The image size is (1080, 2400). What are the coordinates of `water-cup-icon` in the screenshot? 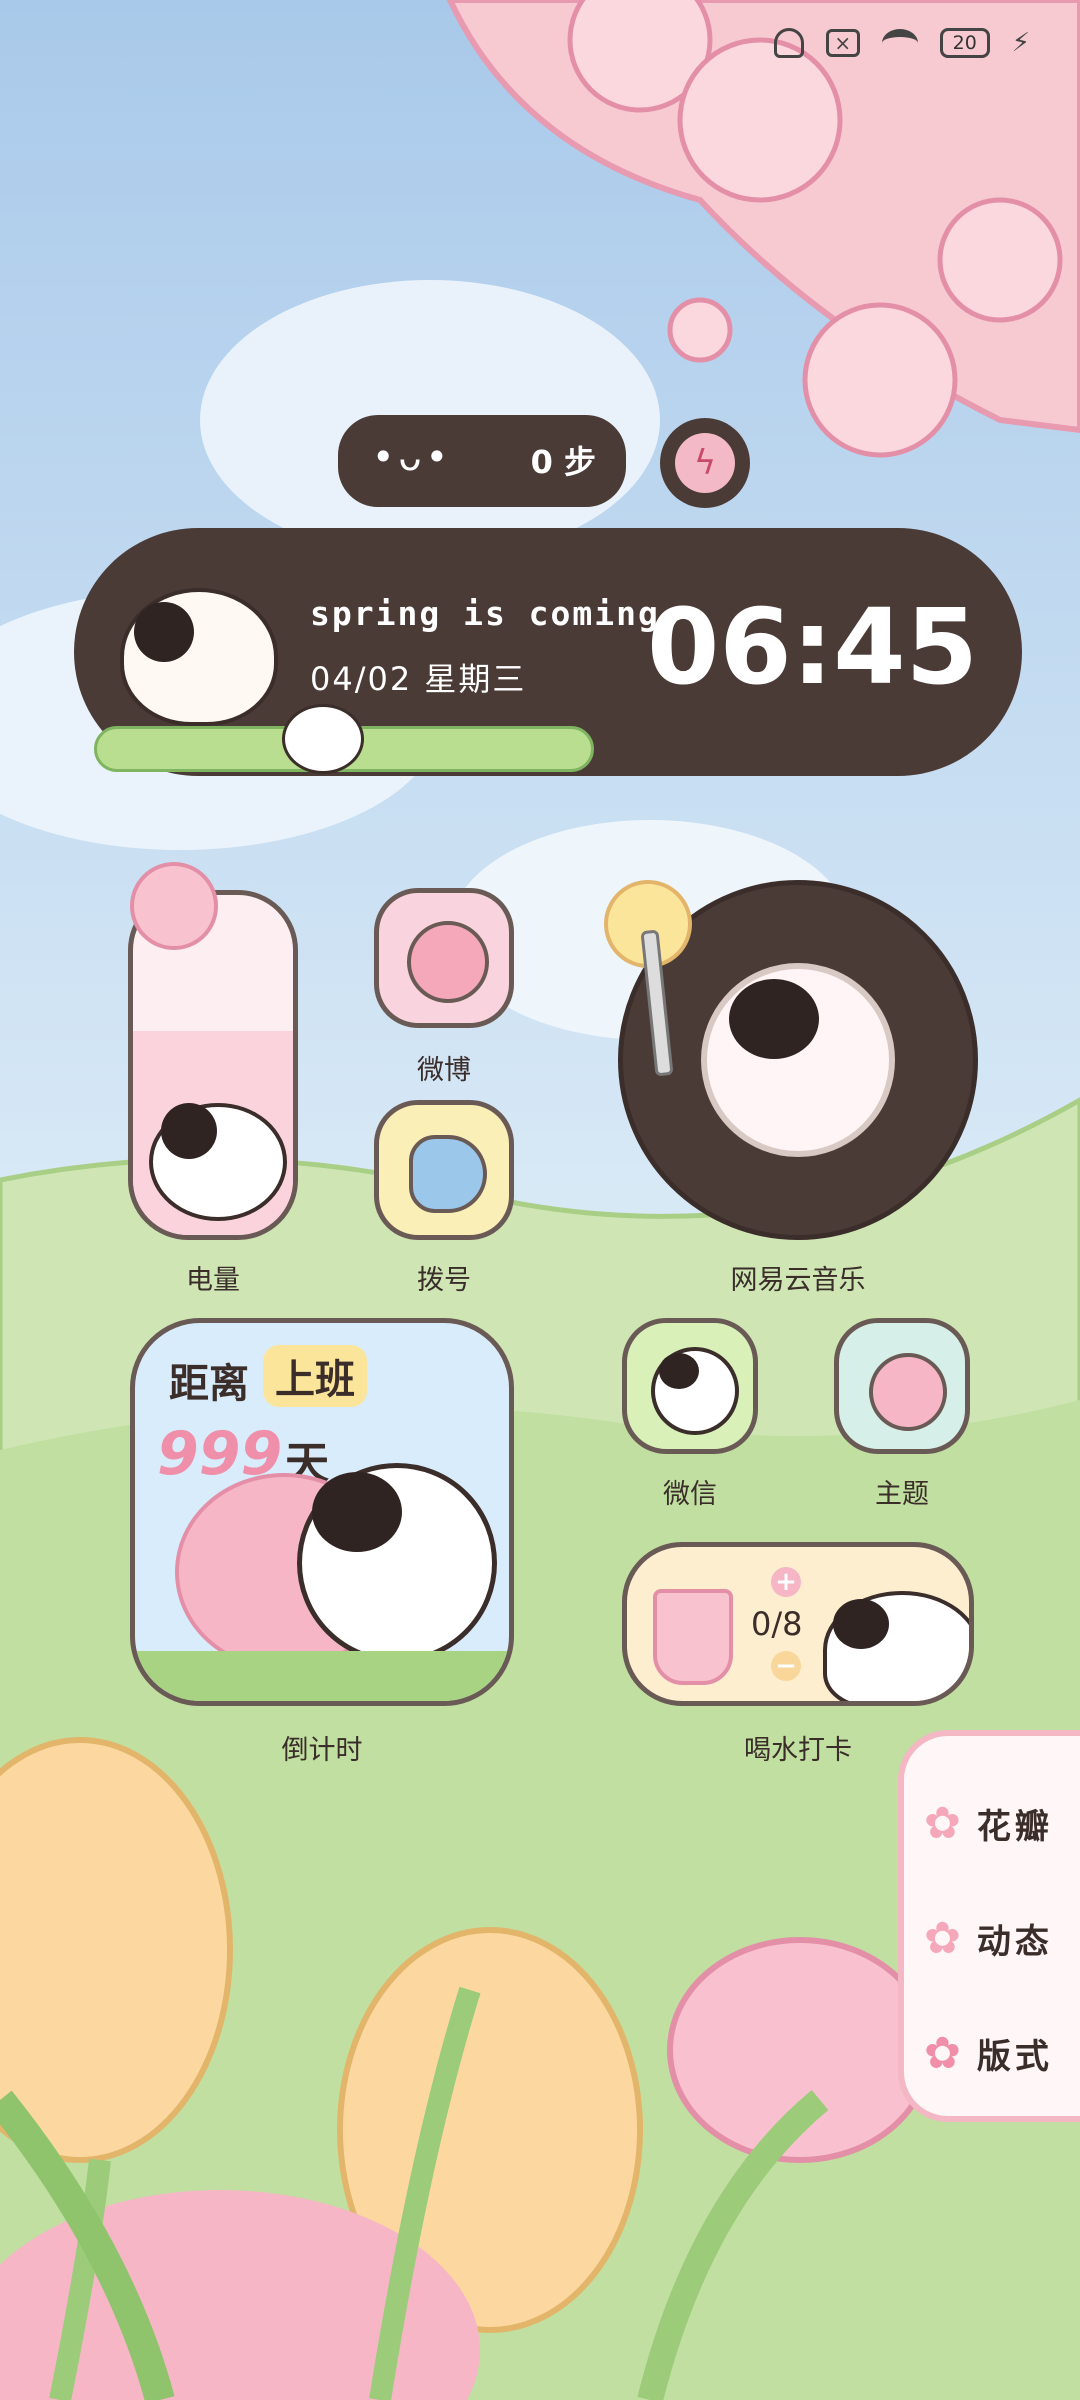 It's located at (693, 1637).